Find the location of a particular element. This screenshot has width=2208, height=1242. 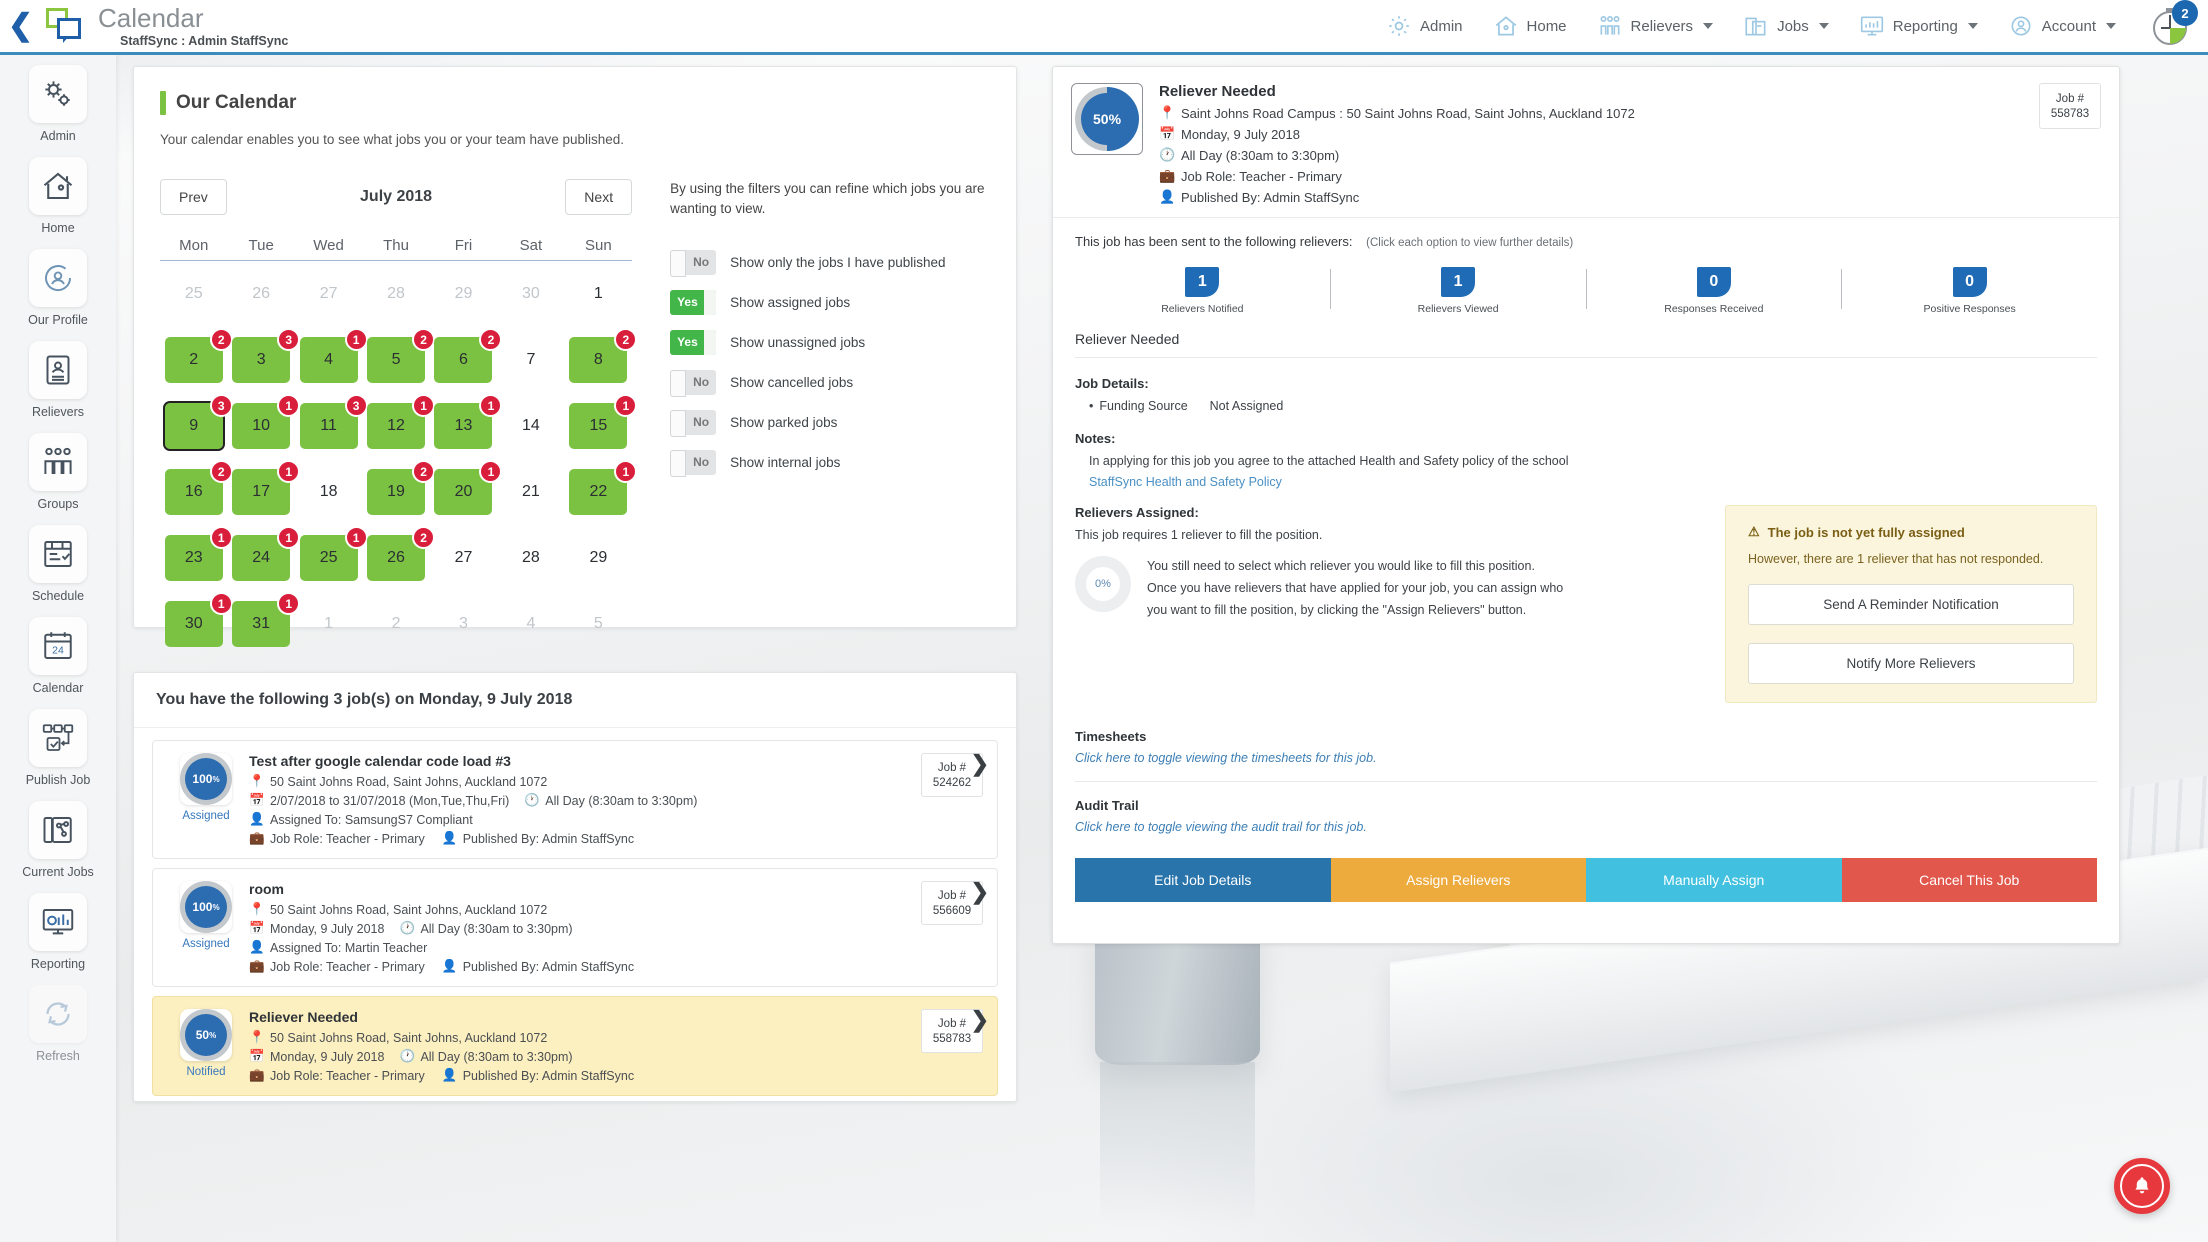

calendar-day-8: 82 is located at coordinates (603, 355).